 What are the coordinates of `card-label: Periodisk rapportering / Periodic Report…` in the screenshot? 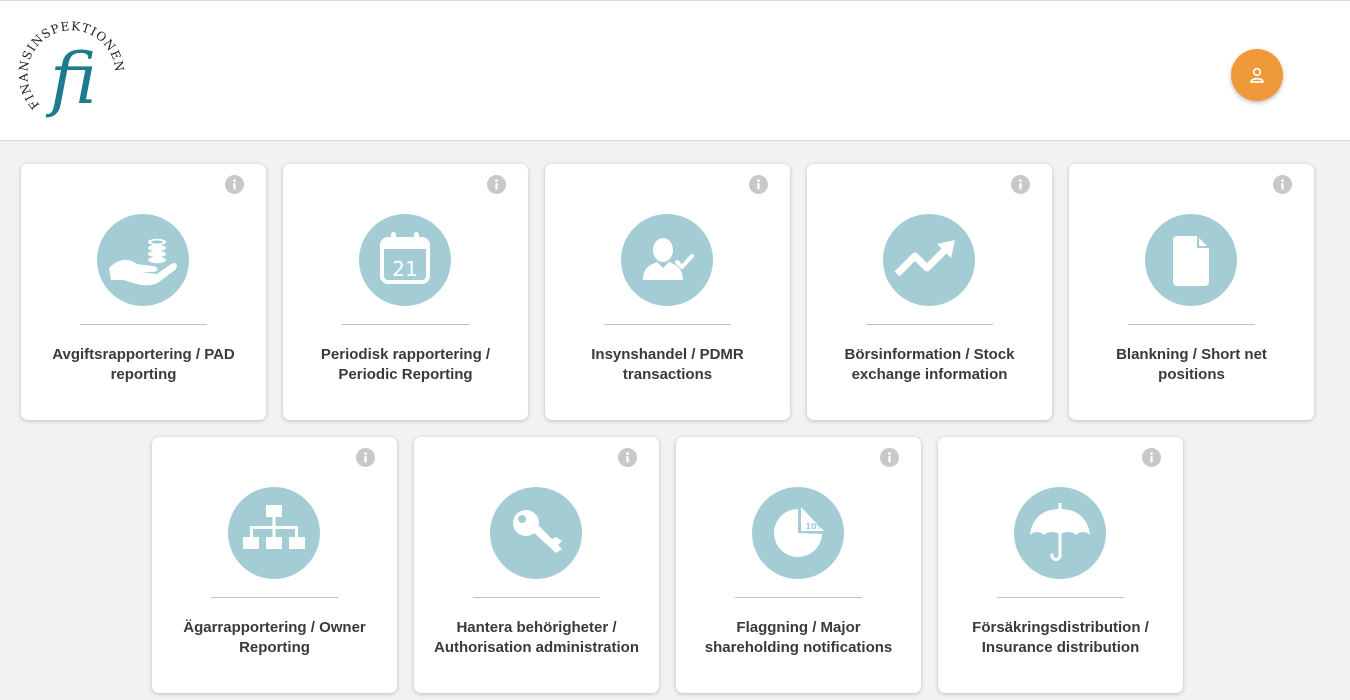 It's located at (405, 364).